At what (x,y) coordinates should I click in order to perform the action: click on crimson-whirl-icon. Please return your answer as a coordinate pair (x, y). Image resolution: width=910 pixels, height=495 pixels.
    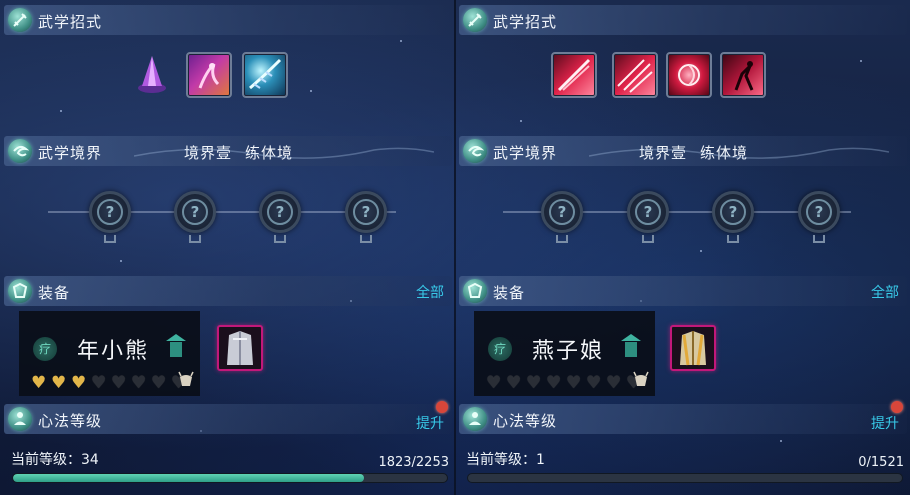
    Looking at the image, I should click on (689, 75).